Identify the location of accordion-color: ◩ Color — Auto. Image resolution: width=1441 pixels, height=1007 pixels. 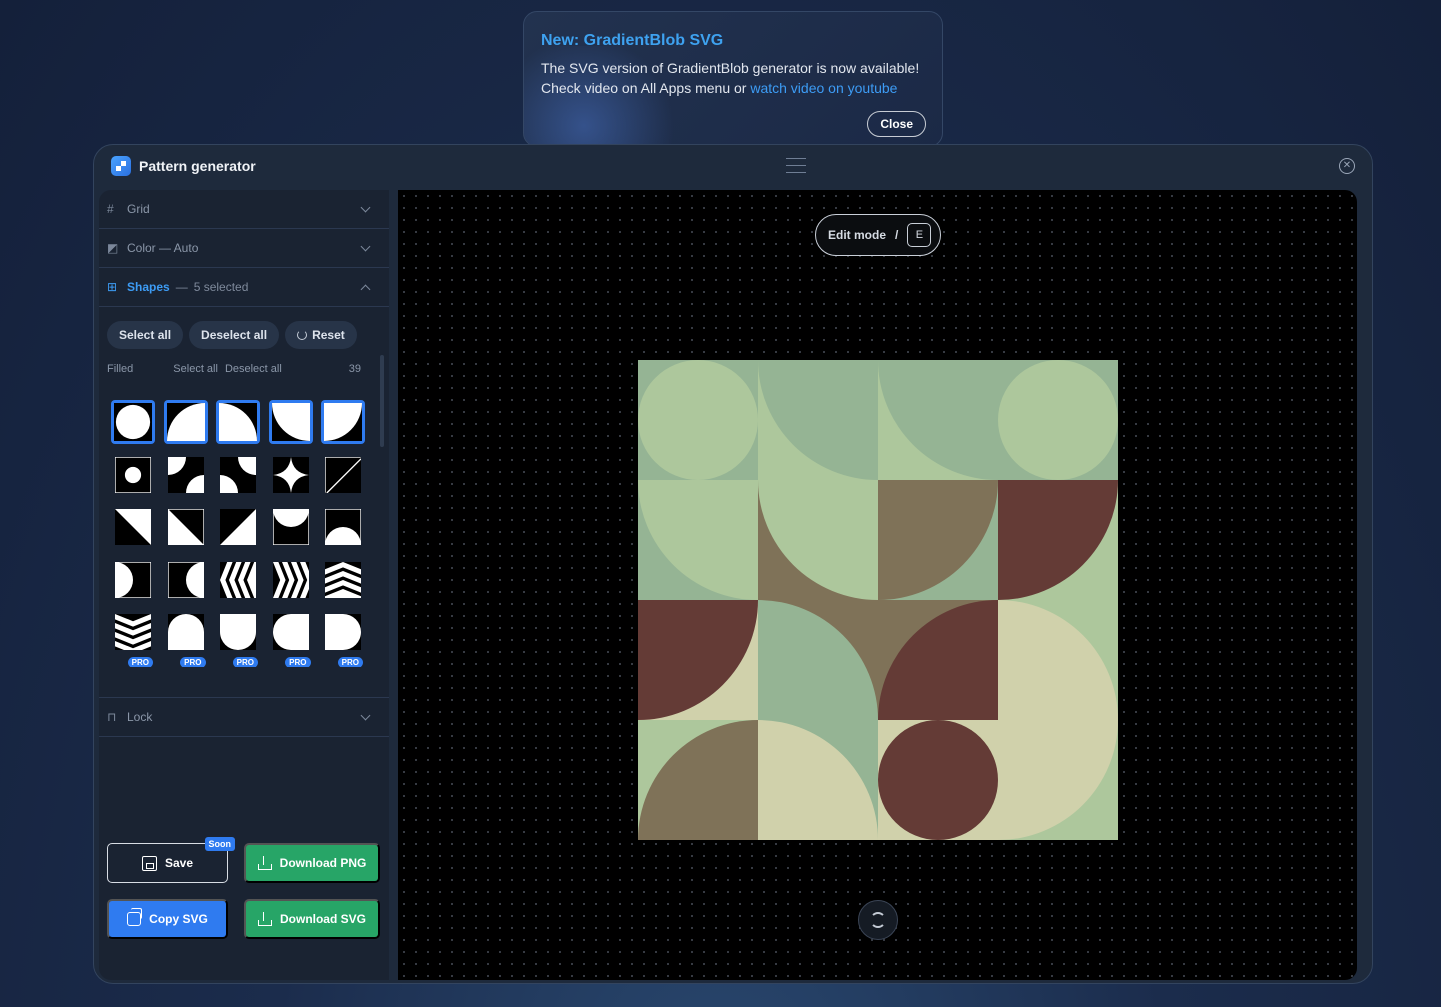
(244, 248).